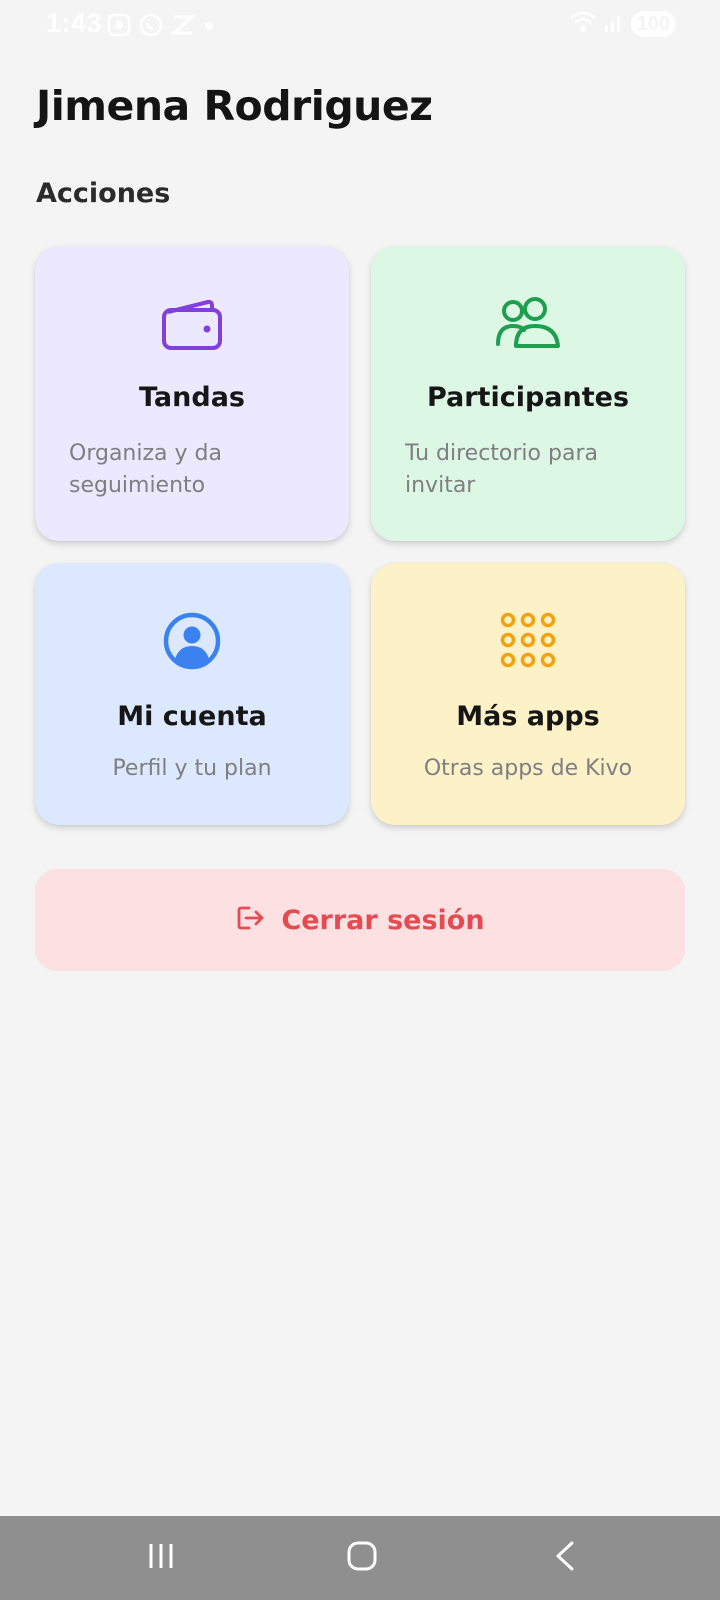 The image size is (720, 1600). Describe the element at coordinates (528, 326) in the screenshot. I see `users-icon` at that location.